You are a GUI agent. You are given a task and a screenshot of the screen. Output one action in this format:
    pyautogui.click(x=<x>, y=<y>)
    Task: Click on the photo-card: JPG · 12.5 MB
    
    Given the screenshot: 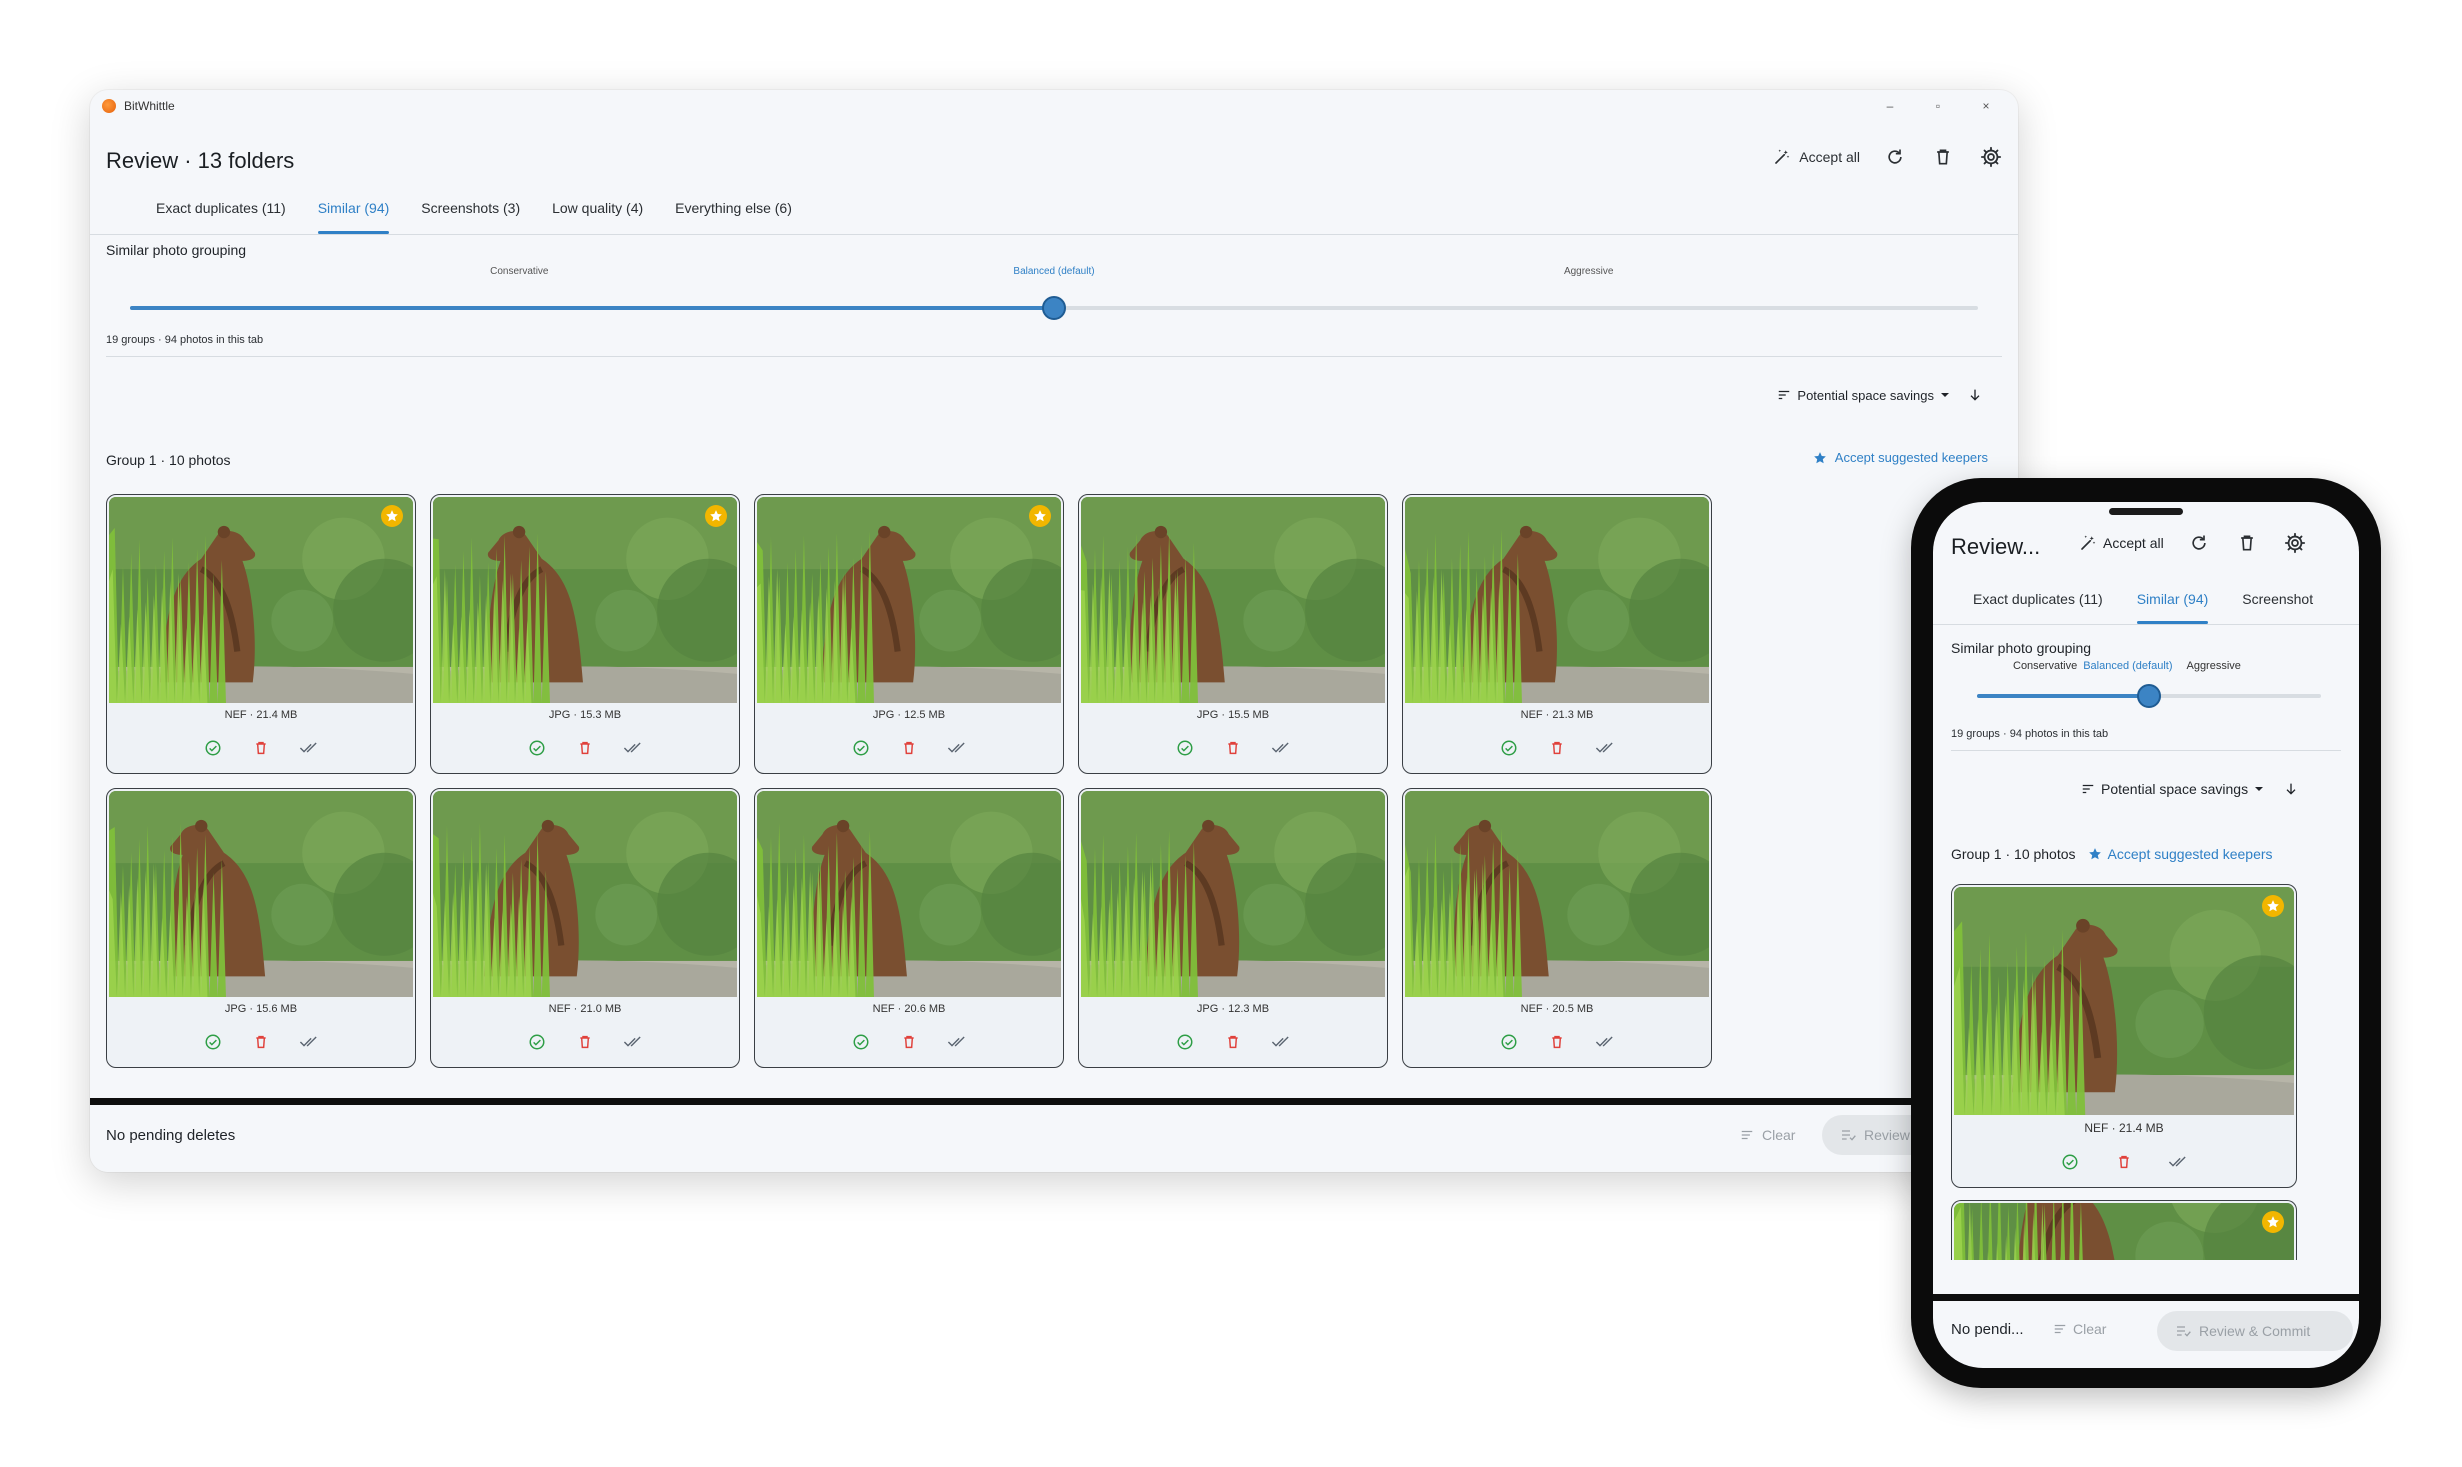 What is the action you would take?
    pyautogui.click(x=909, y=634)
    